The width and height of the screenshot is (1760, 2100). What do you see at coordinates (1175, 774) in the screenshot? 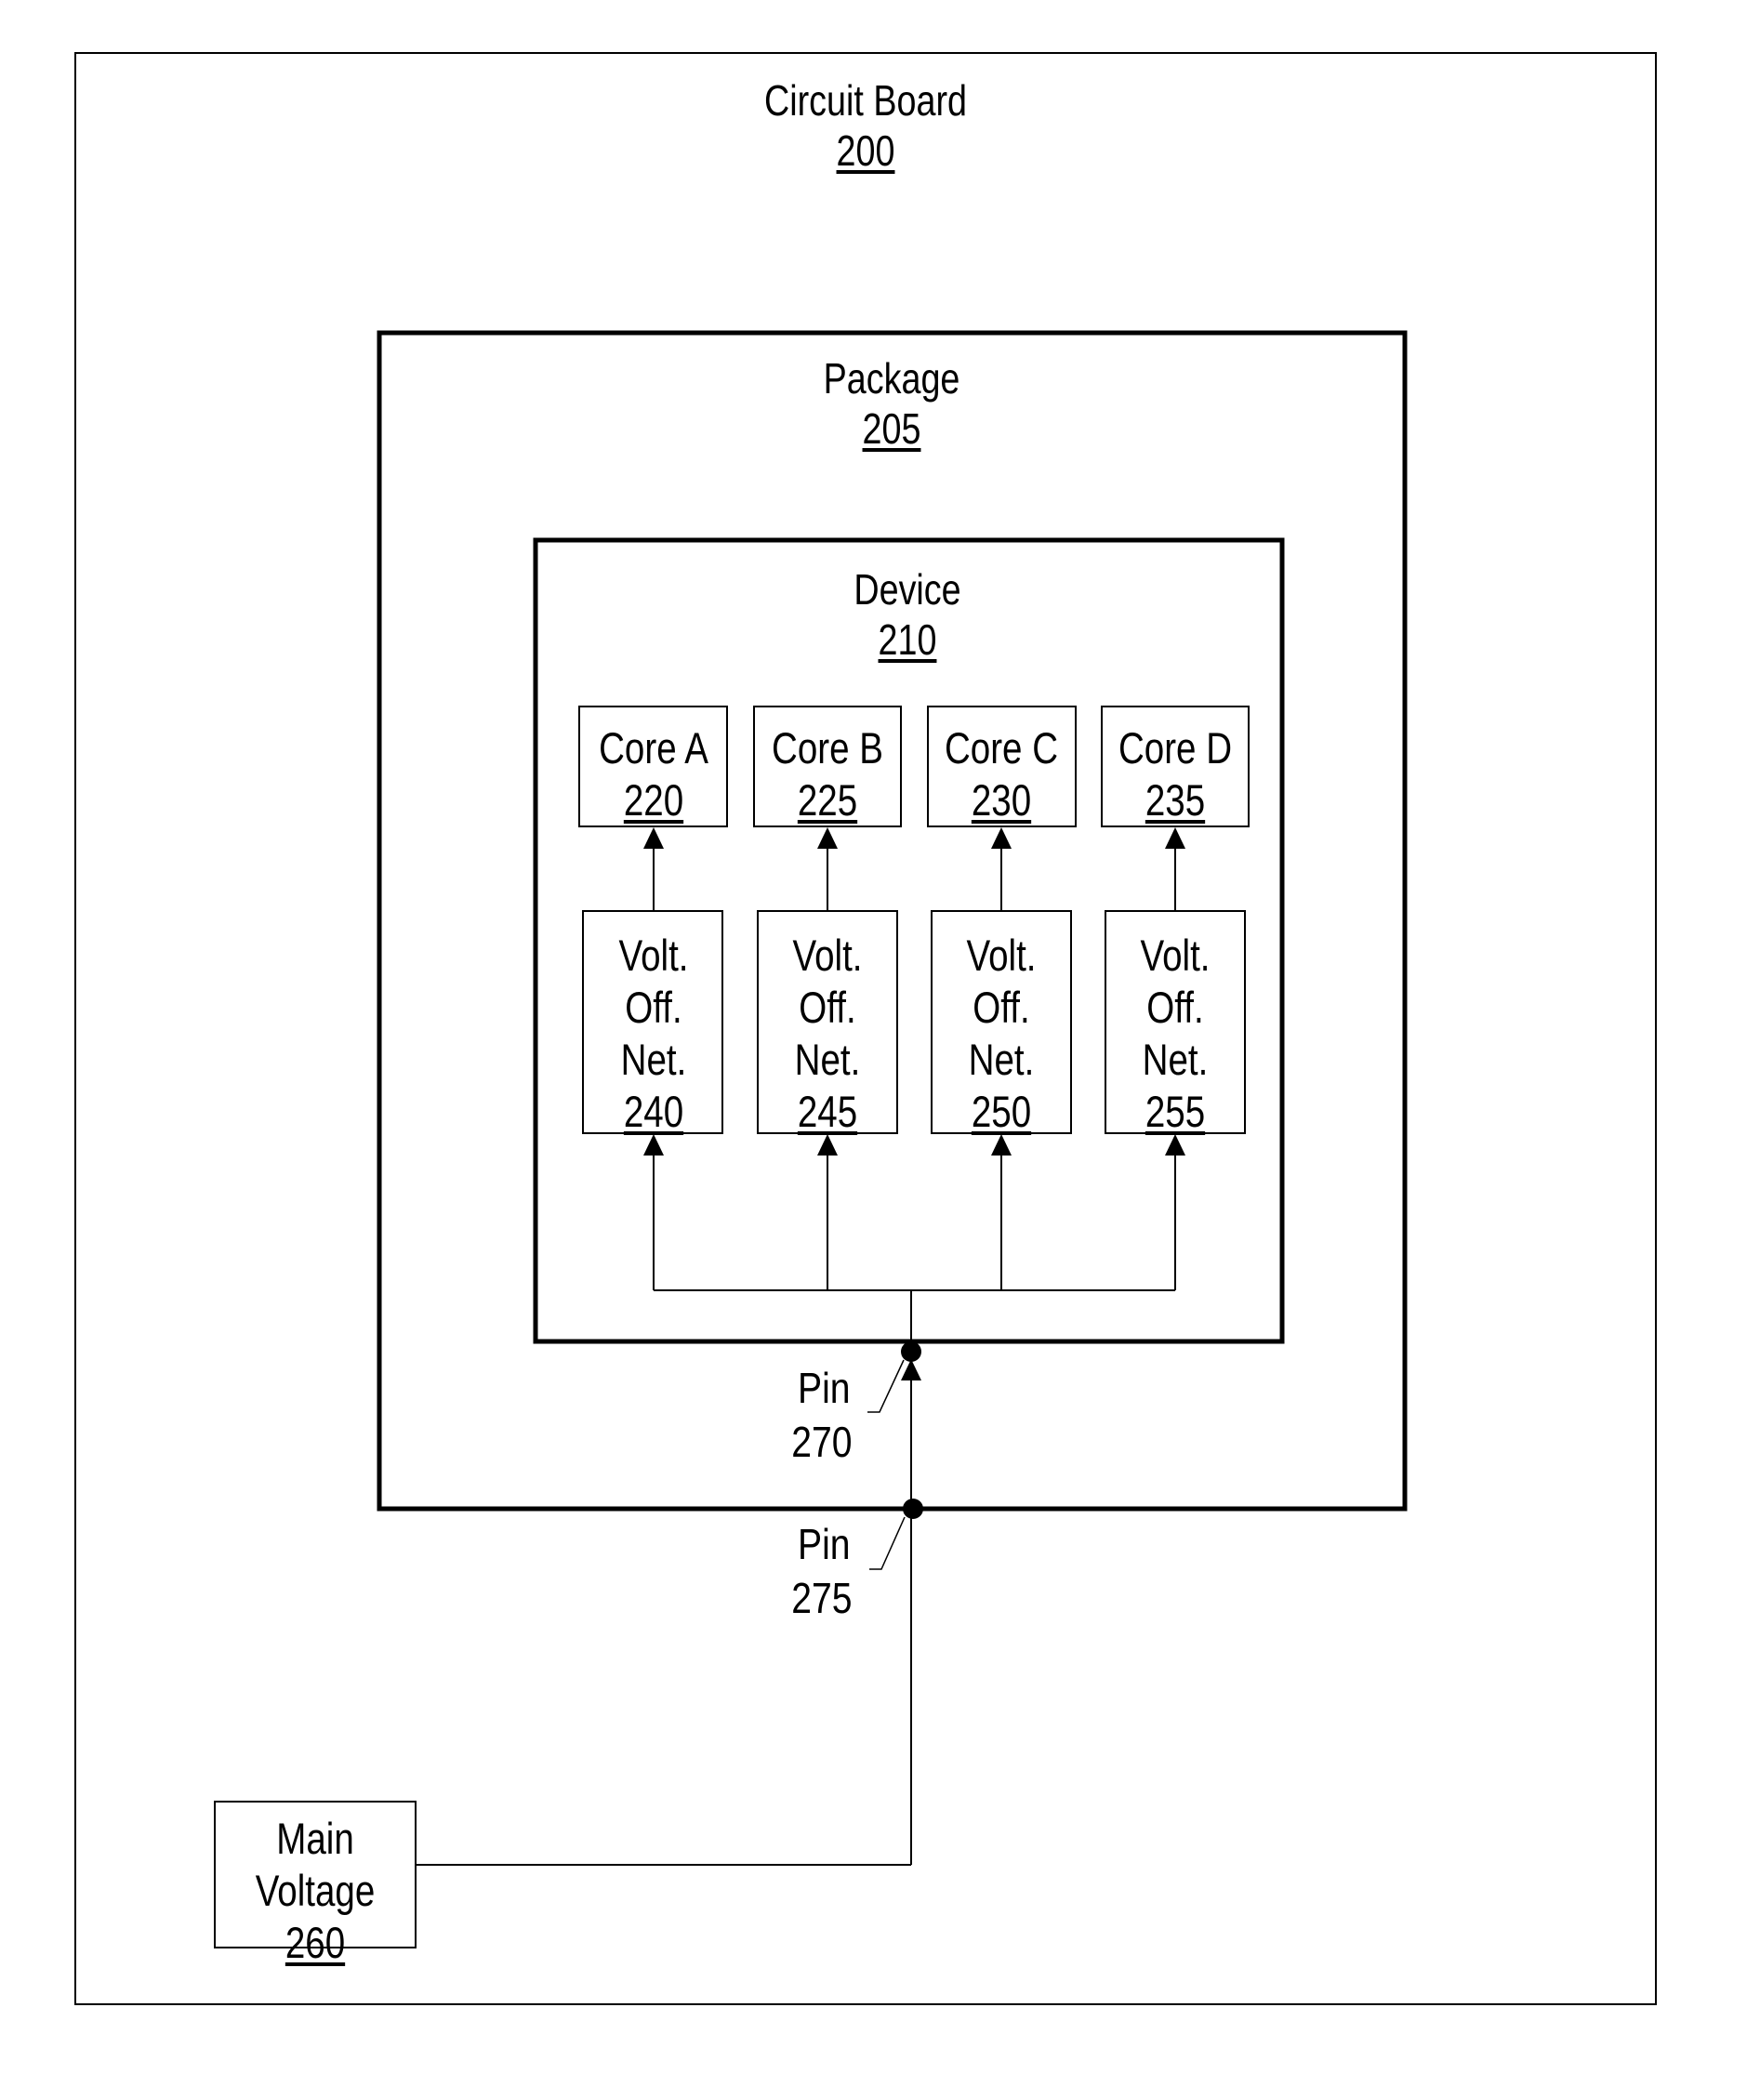
I see `core-d-label: Core D 235` at bounding box center [1175, 774].